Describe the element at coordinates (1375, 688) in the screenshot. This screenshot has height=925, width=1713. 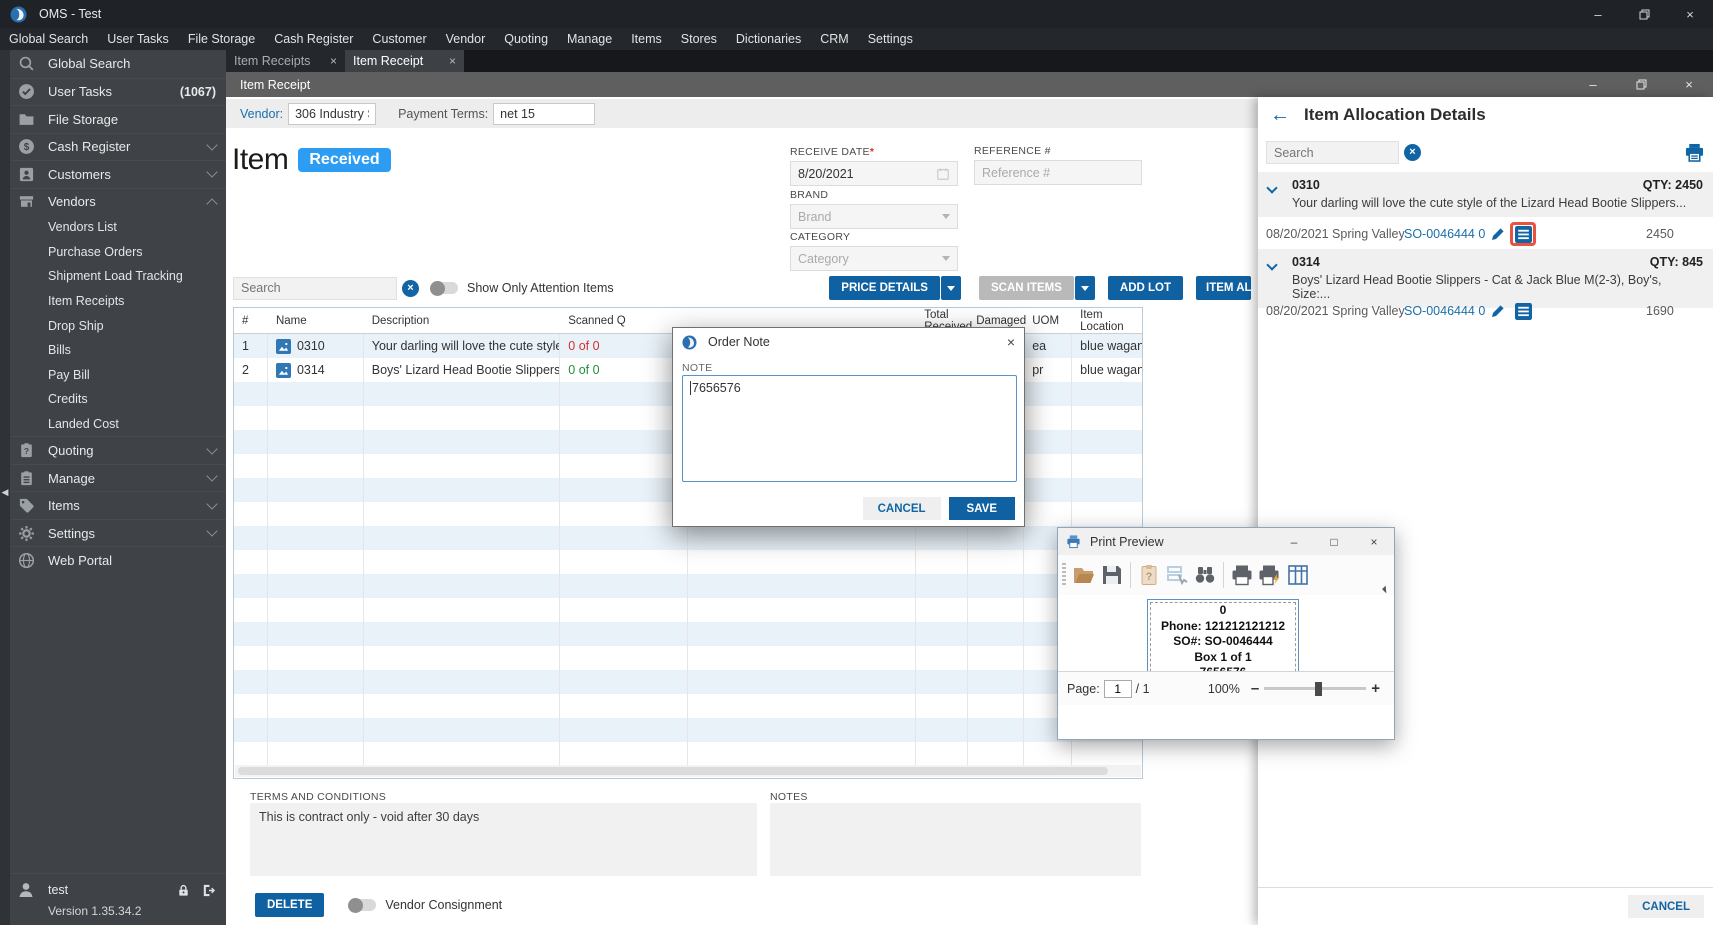
I see `zoom-in-icon: +` at that location.